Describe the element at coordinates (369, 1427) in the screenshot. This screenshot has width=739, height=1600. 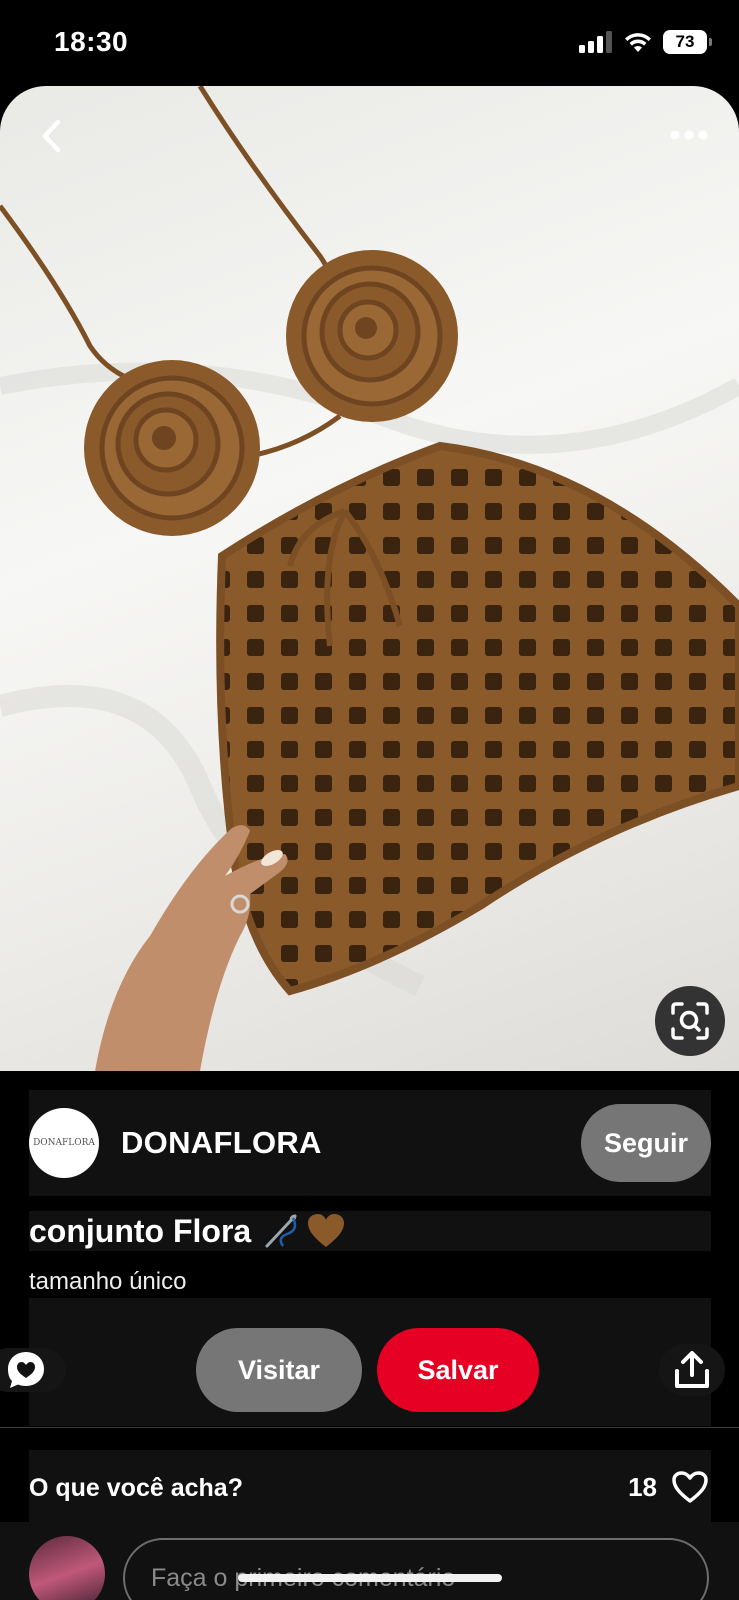
I see `section-divider` at that location.